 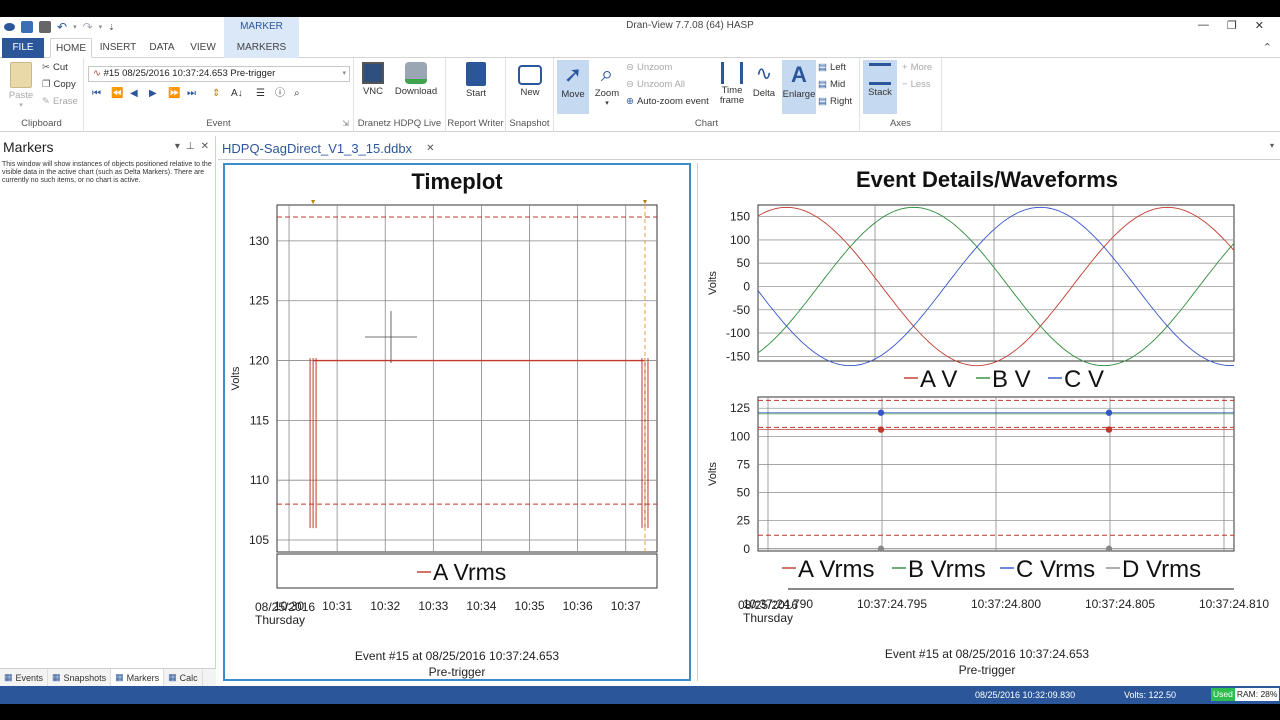 I want to click on stack-button: Stack, so click(x=880, y=87).